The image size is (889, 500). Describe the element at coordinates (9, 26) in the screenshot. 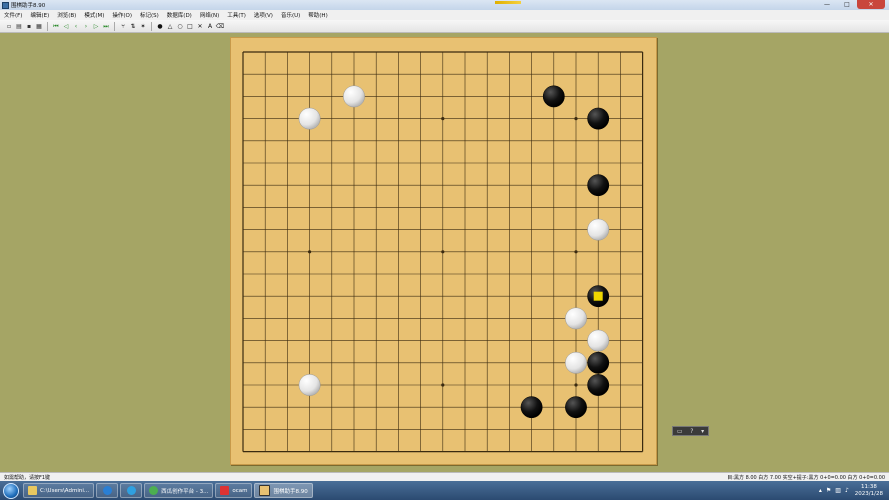

I see `new-icon: ▫` at that location.